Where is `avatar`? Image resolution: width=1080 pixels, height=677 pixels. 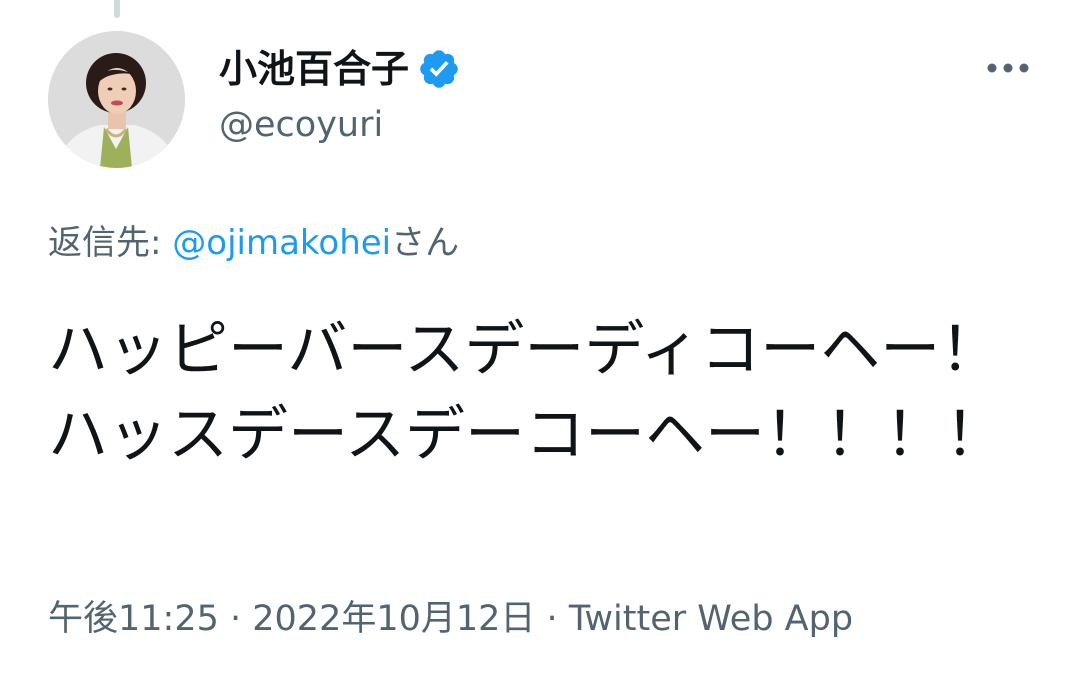
avatar is located at coordinates (116, 99).